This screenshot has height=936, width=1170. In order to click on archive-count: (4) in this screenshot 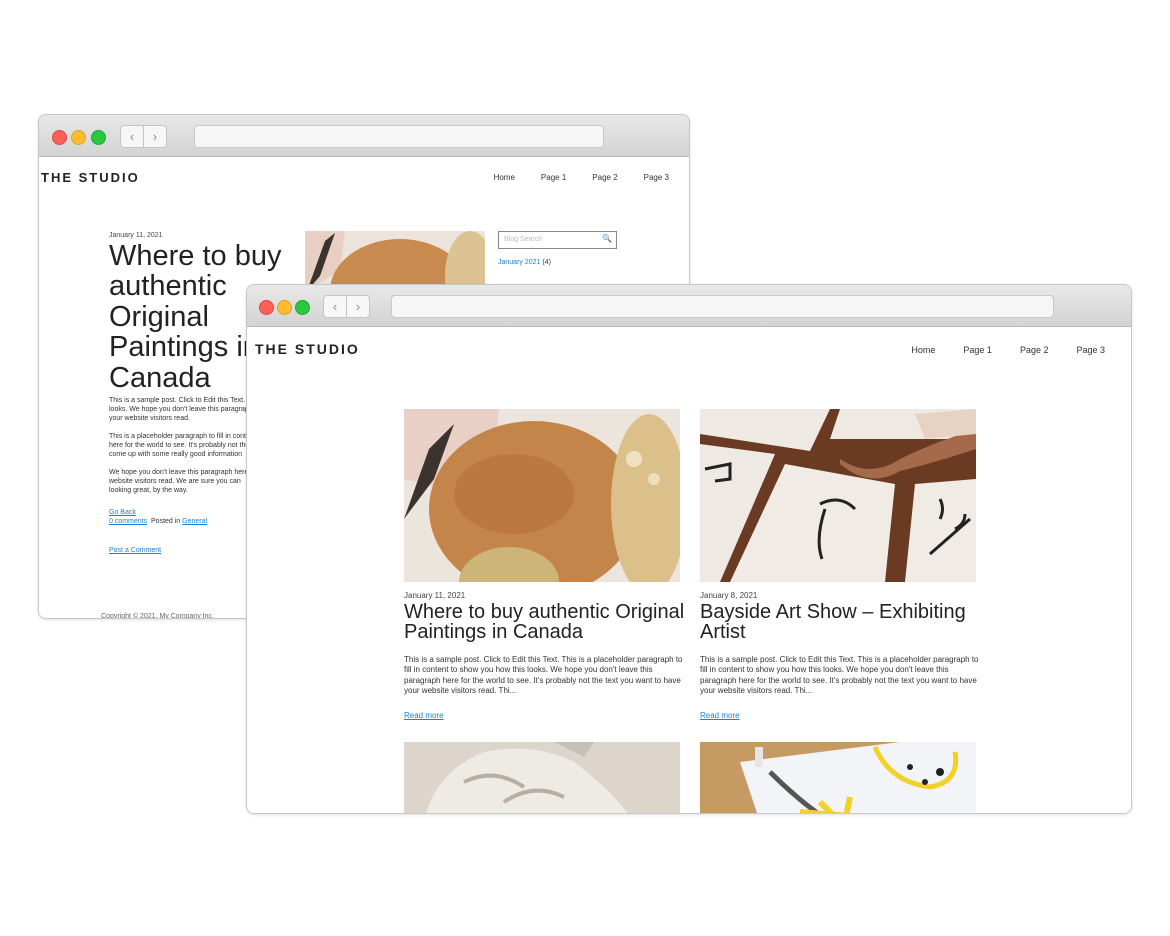, I will do `click(546, 262)`.